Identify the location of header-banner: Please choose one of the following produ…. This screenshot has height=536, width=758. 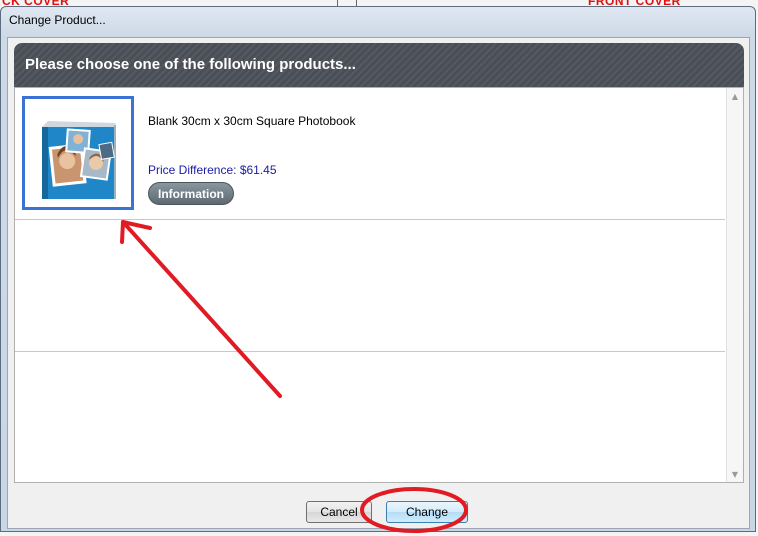
(379, 65).